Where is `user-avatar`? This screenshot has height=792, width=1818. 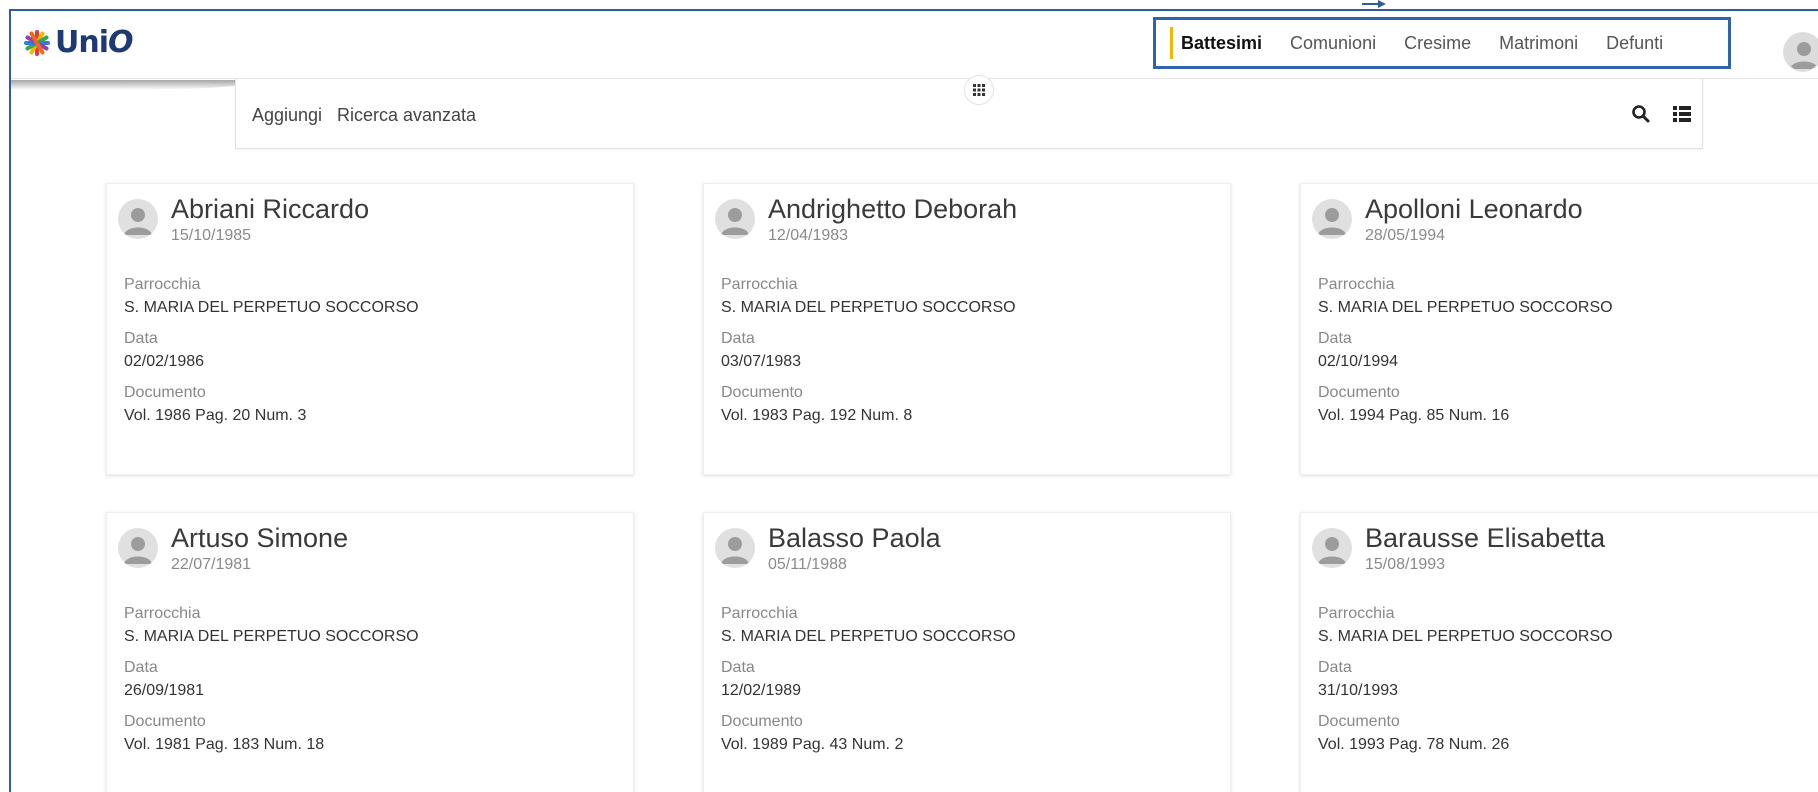 user-avatar is located at coordinates (1800, 52).